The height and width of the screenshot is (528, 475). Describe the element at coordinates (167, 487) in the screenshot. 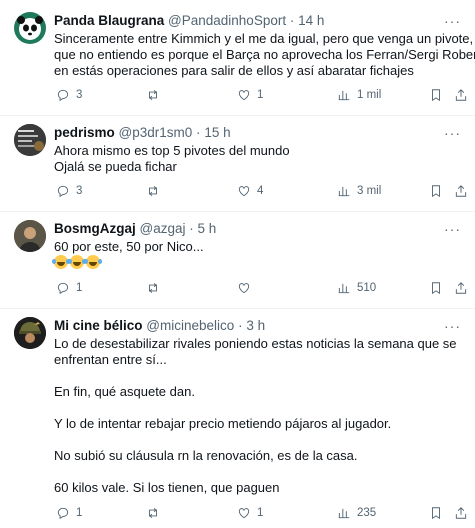

I see `tweet-line: 60 kilos vale. Si los tienen, que paguen` at that location.